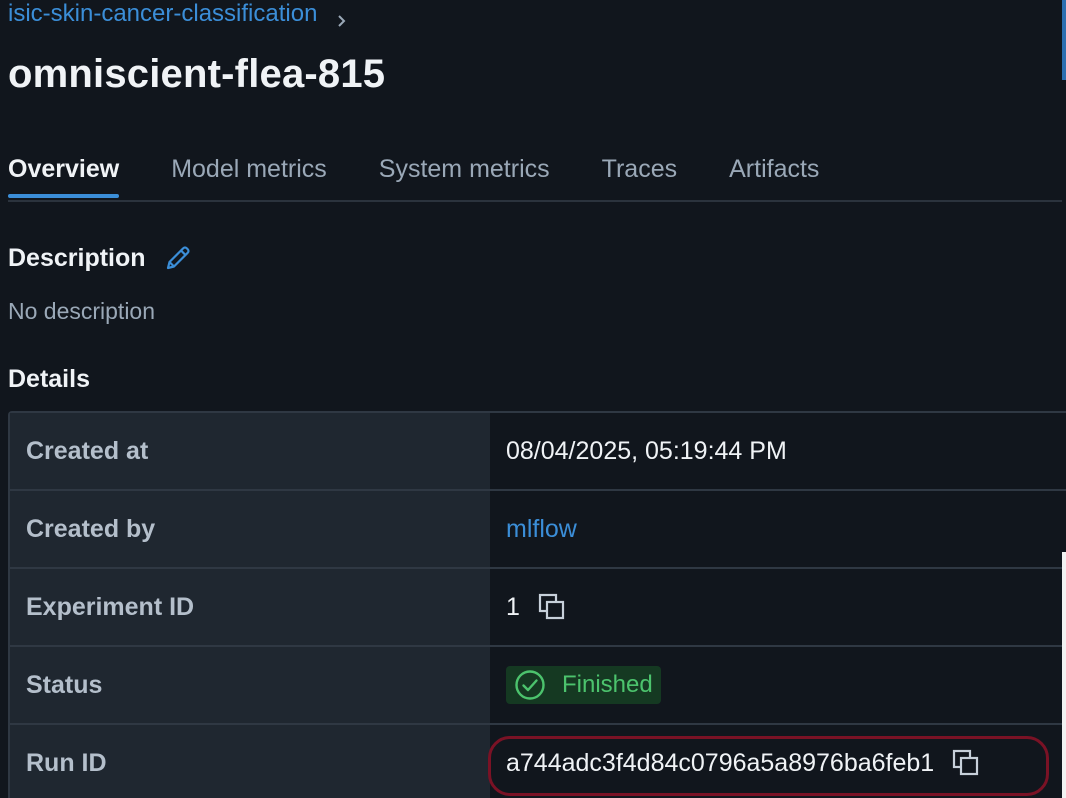 Image resolution: width=1066 pixels, height=798 pixels. I want to click on details-row-created-at: Created at 08/04/2025, 05:19:44 PM, so click(538, 452).